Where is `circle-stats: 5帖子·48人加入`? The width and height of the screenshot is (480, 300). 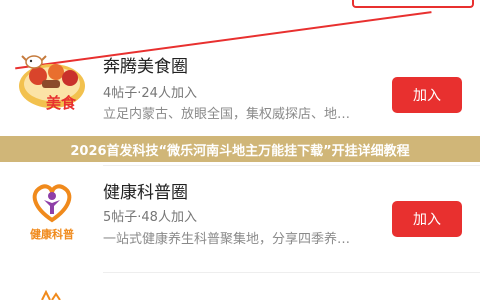
circle-stats: 5帖子·48人加入 is located at coordinates (150, 217).